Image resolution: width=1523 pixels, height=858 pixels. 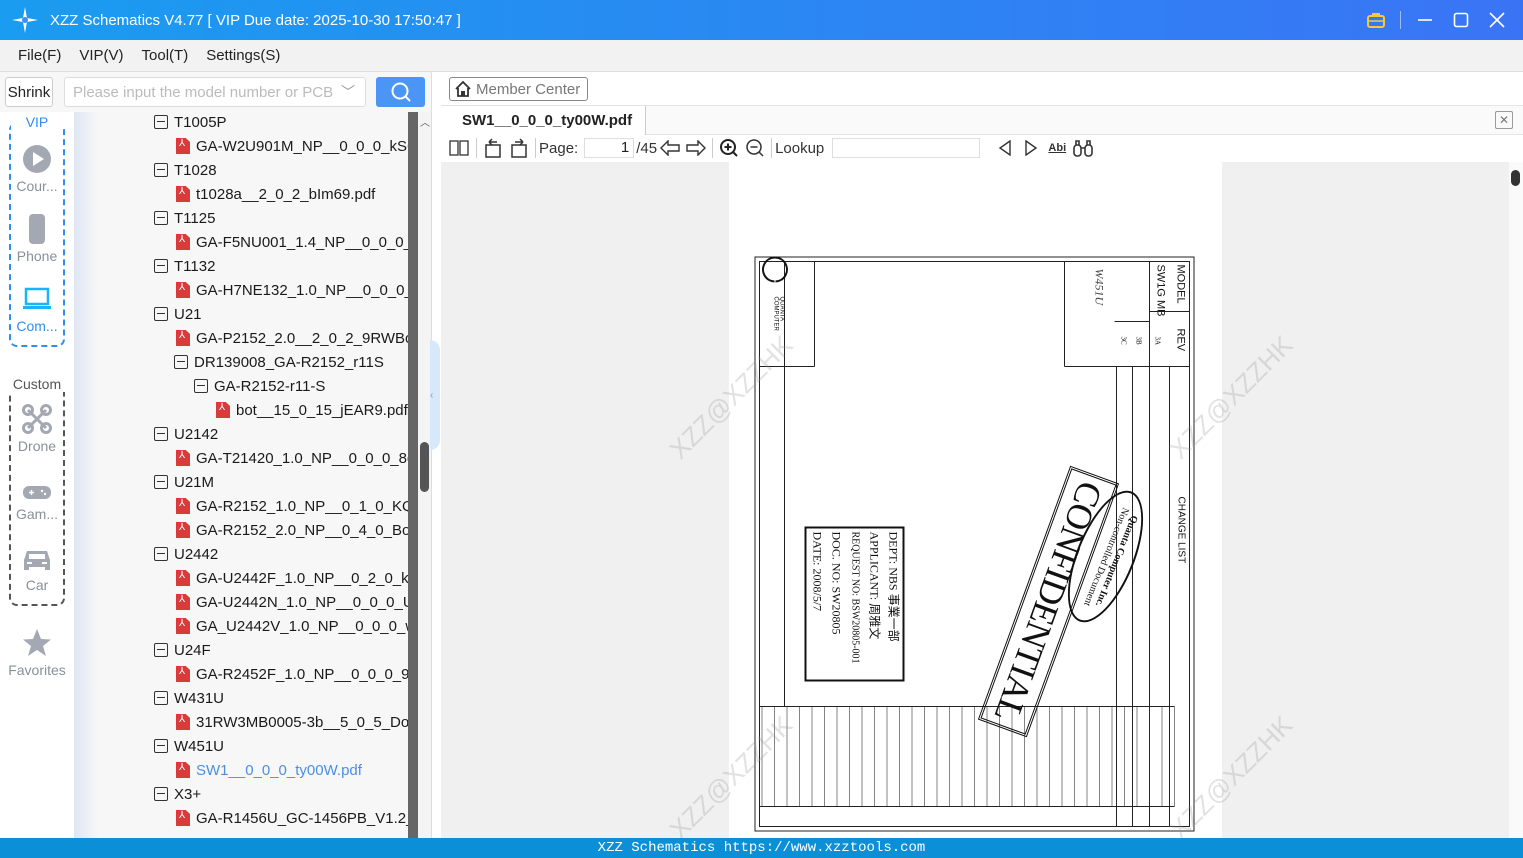 I want to click on tree-file-item: GA-R2152_1.0_NP__0_1_0_KQQ:, so click(x=292, y=506).